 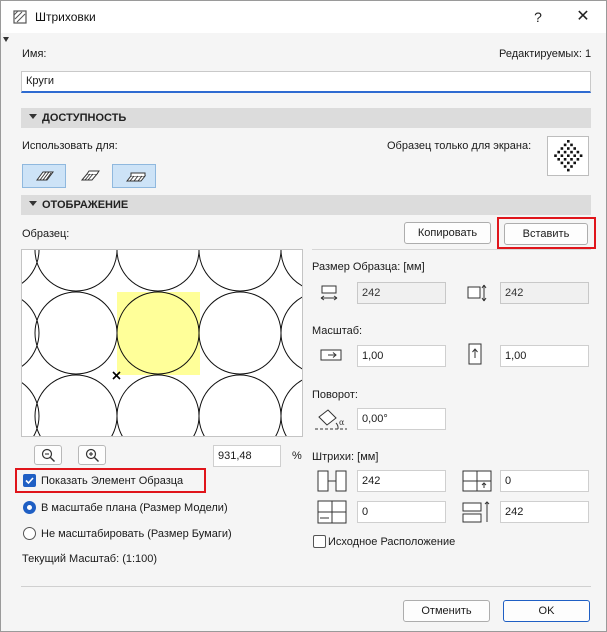 What do you see at coordinates (401, 356) in the screenshot?
I see `scale-x-field: 1,00` at bounding box center [401, 356].